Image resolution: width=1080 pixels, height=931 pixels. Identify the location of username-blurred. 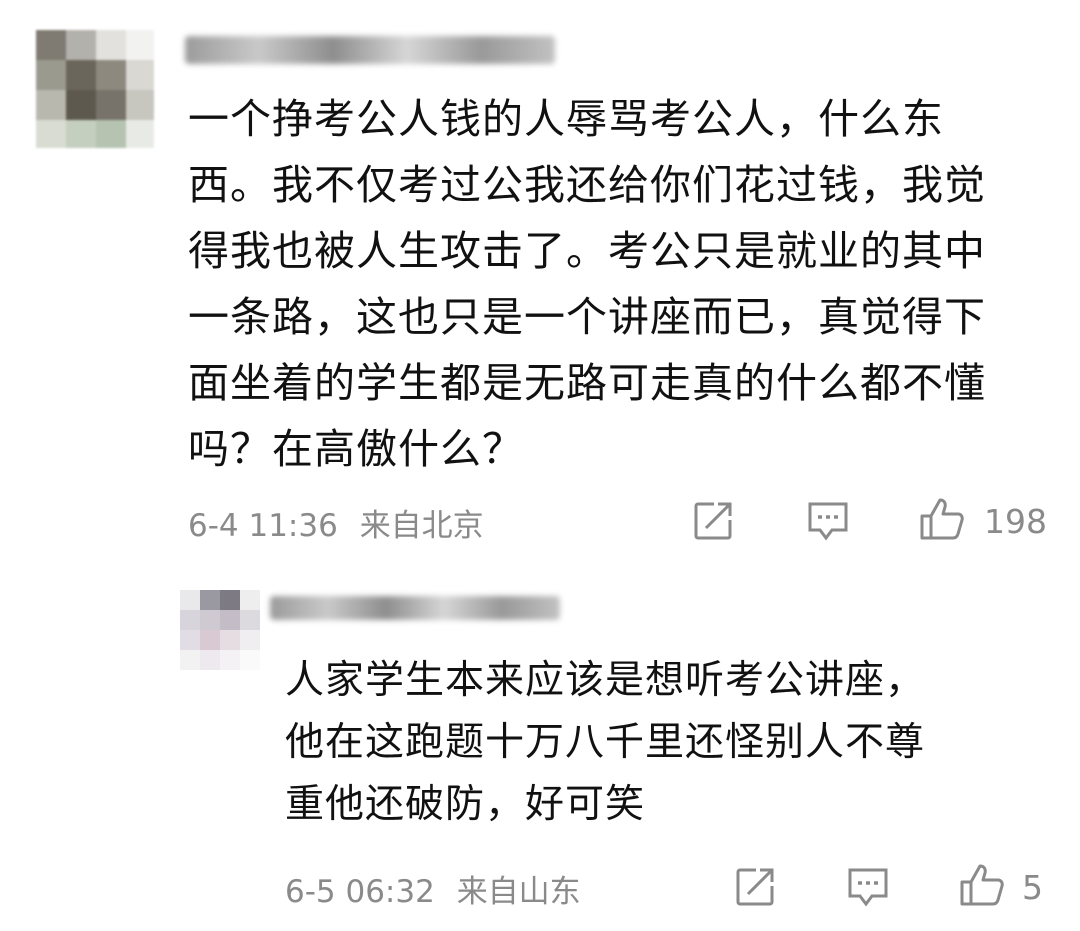
(370, 50).